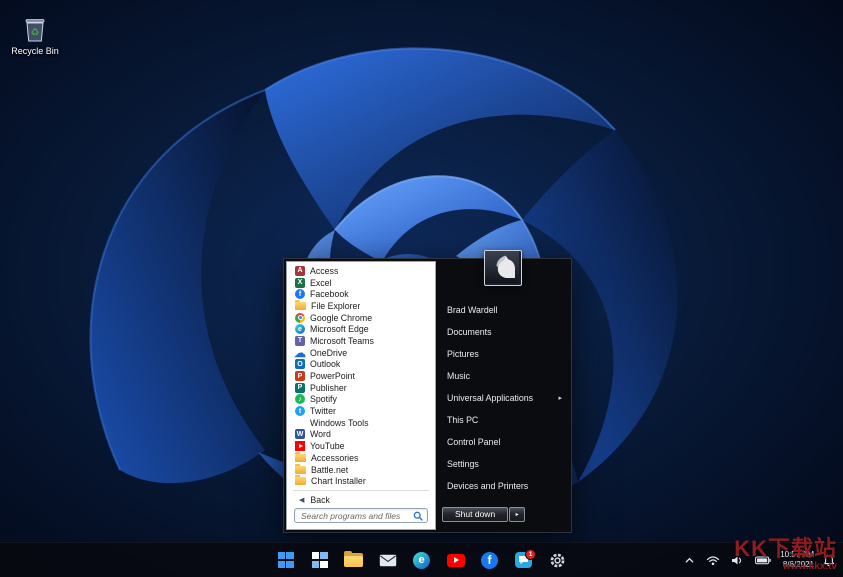  Describe the element at coordinates (300, 434) in the screenshot. I see `word-icon: W` at that location.